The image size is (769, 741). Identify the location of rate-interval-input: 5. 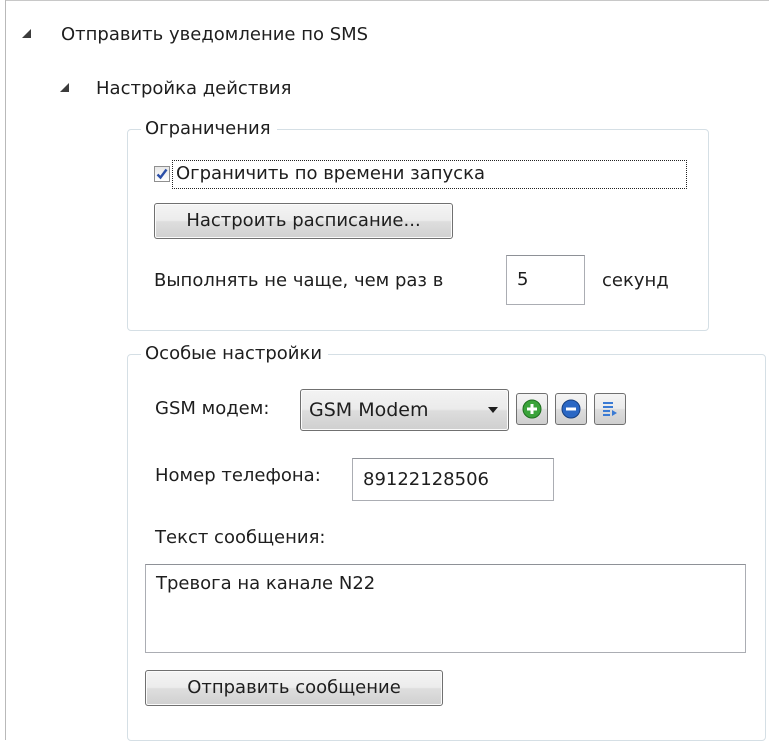
(545, 280).